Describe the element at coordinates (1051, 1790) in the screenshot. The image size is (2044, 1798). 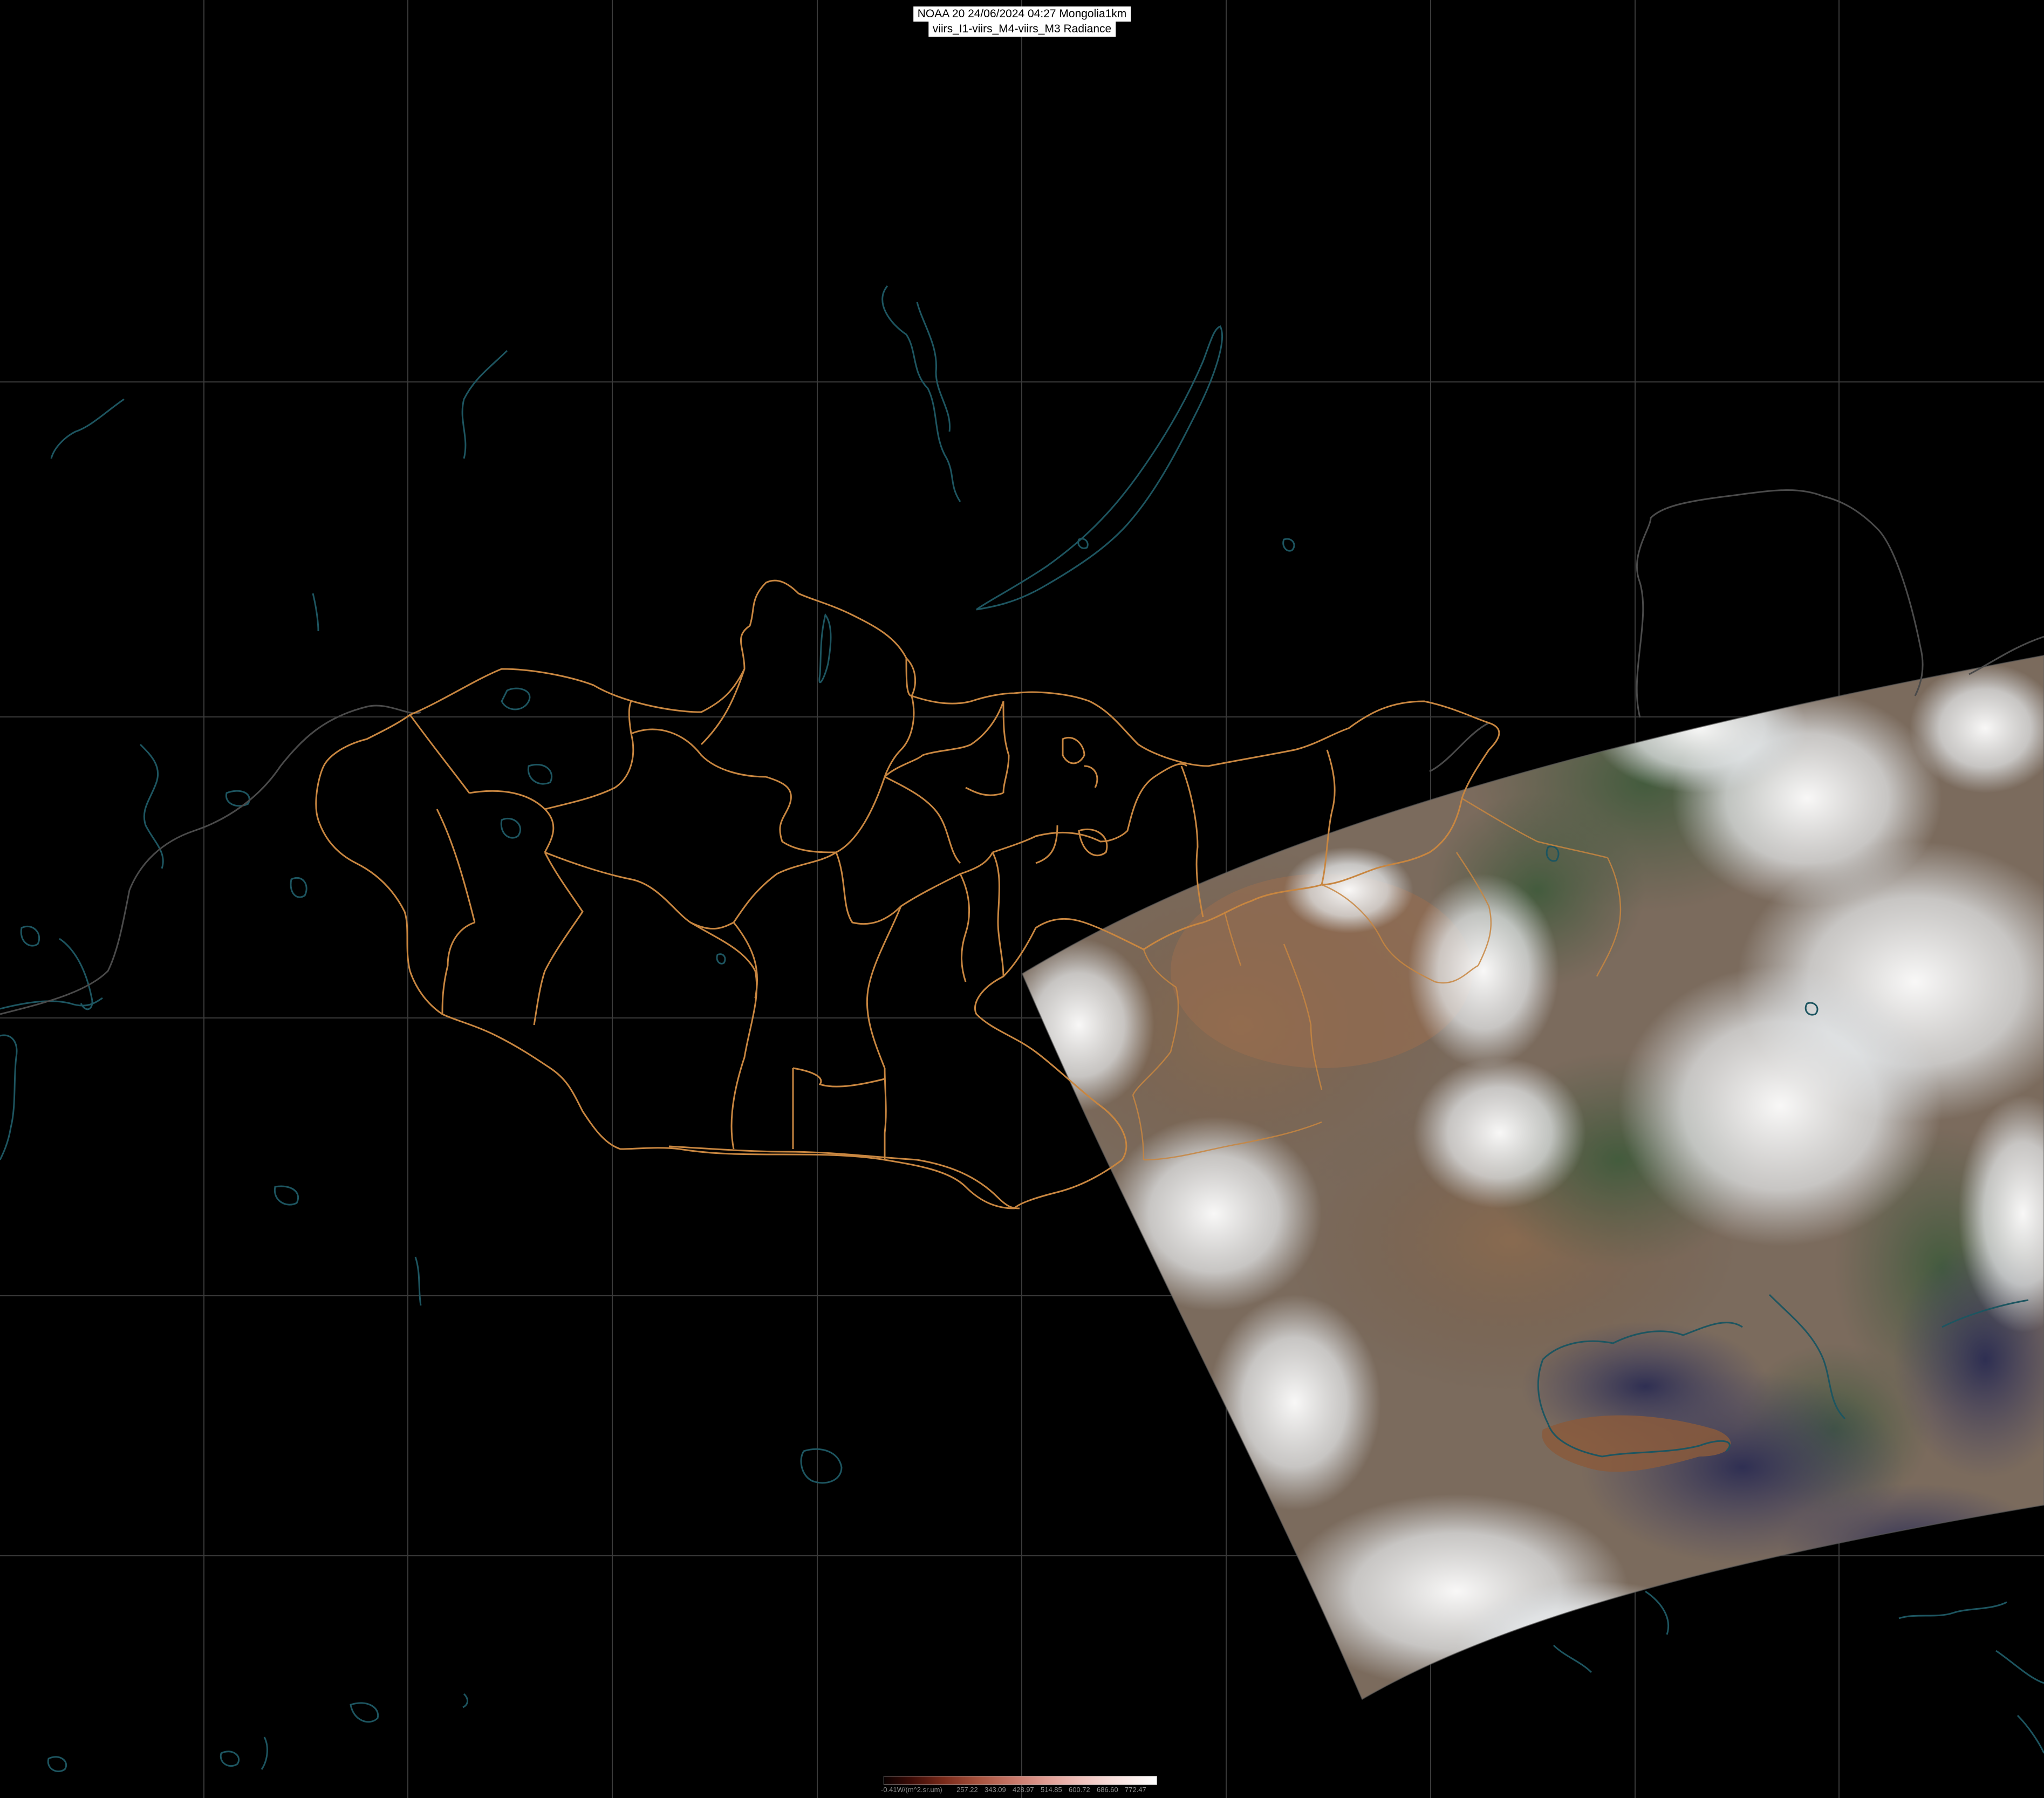
I see `colorbar-tick-label: 514.85` at that location.